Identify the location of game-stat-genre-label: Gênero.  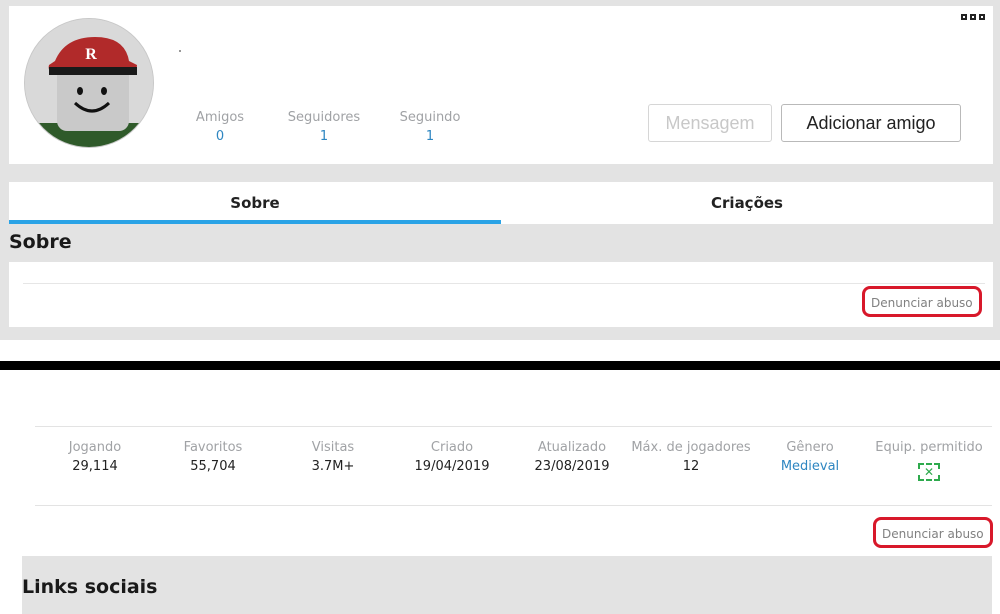
(810, 447).